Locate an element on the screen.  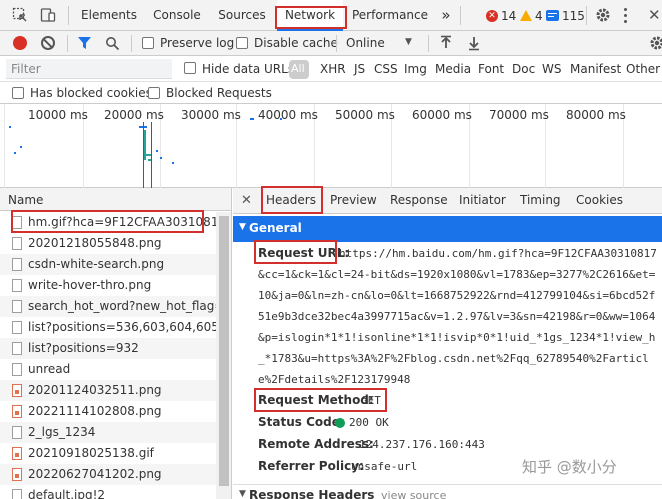
error-icon: ✕ is located at coordinates (492, 15).